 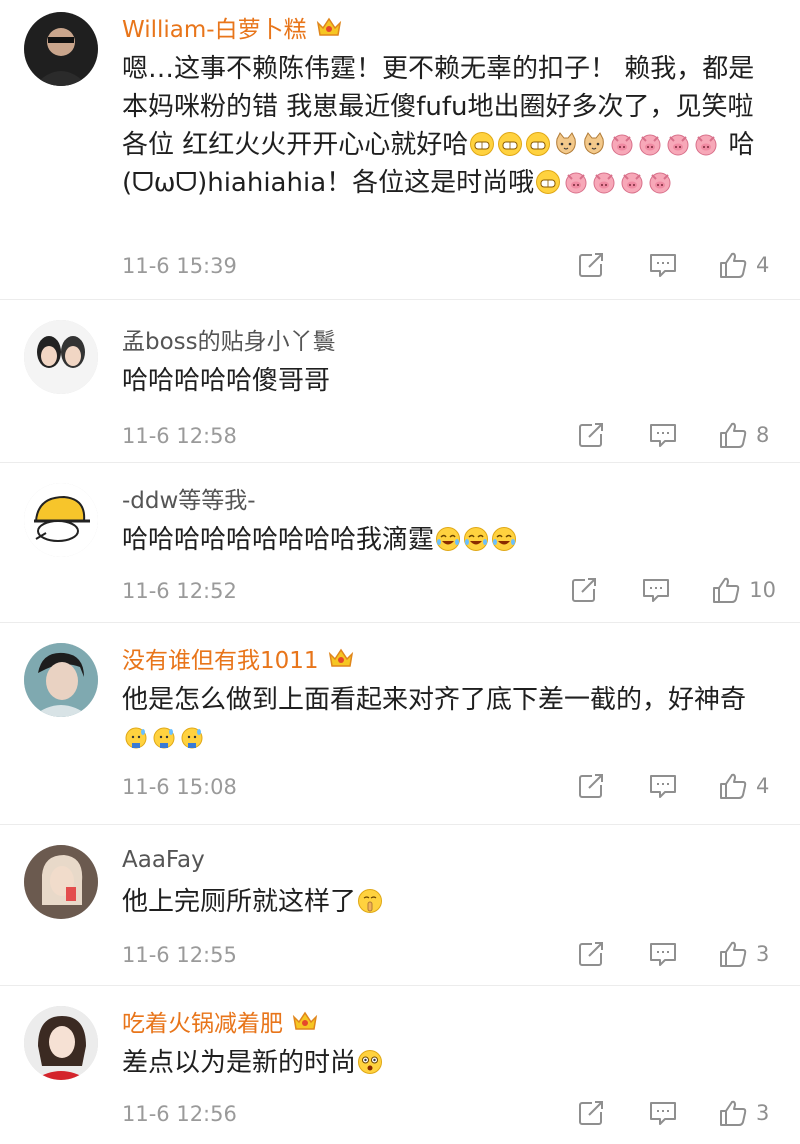 What do you see at coordinates (461, 957) in the screenshot?
I see `comment-footer: 11-6 12:55 3` at bounding box center [461, 957].